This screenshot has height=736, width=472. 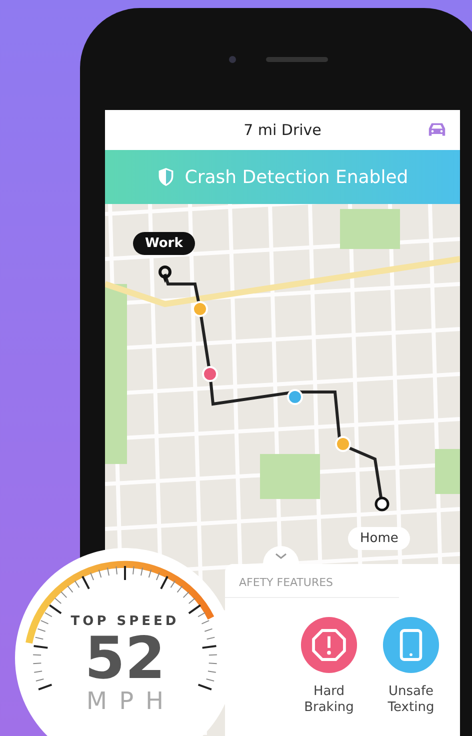 What do you see at coordinates (232, 59) in the screenshot?
I see `camera-icon` at bounding box center [232, 59].